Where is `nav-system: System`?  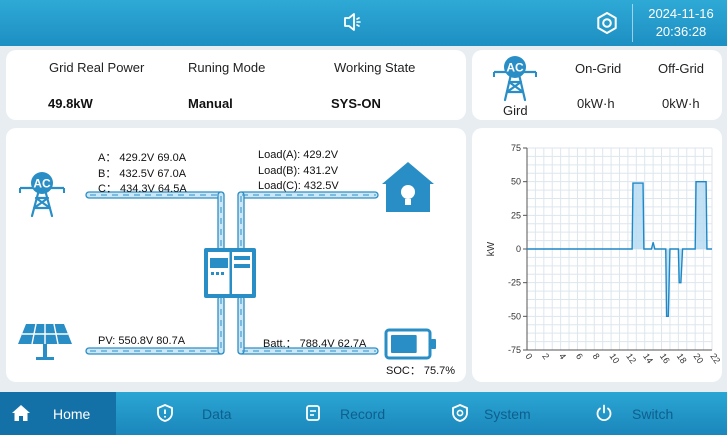 nav-system: System is located at coordinates (508, 413).